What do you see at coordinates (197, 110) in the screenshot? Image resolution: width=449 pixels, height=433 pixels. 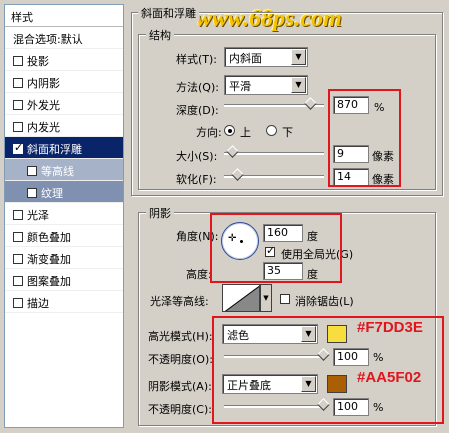 I see `depth-label: 深度(D):` at bounding box center [197, 110].